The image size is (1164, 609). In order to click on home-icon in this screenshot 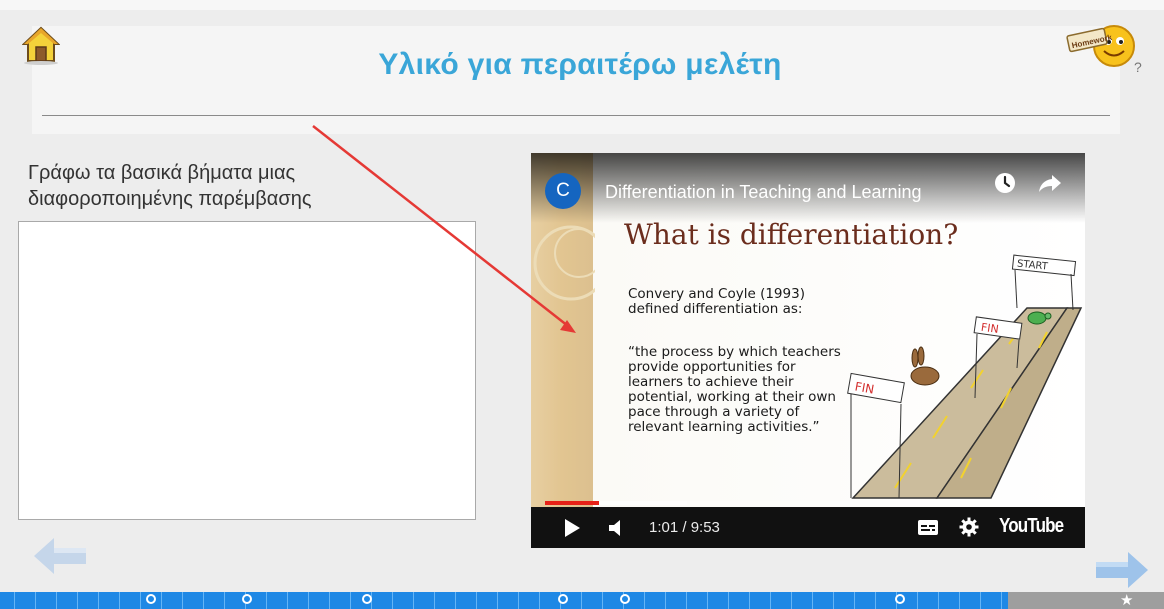, I will do `click(41, 45)`.